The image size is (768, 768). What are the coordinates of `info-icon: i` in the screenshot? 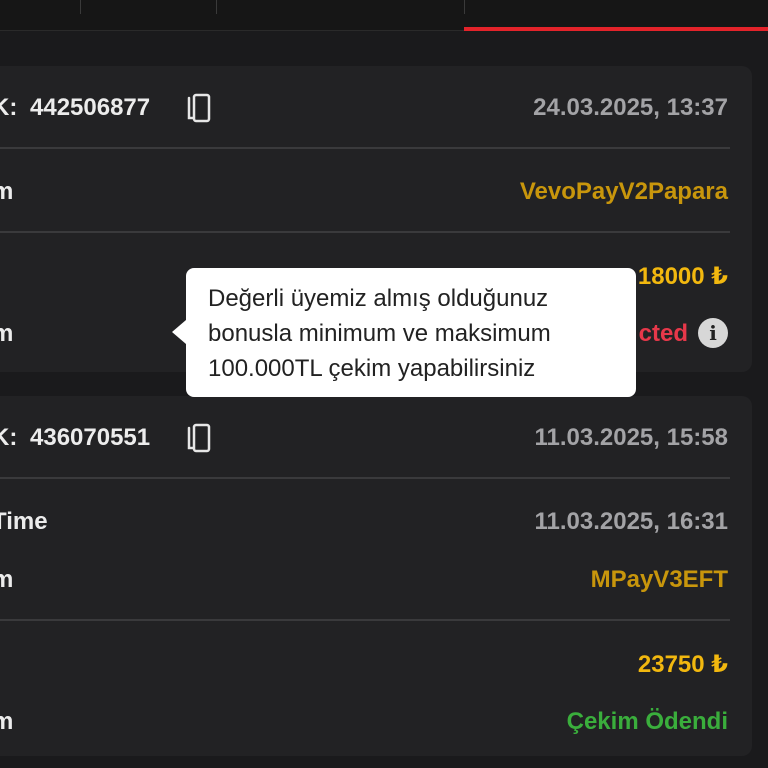 It's located at (713, 333).